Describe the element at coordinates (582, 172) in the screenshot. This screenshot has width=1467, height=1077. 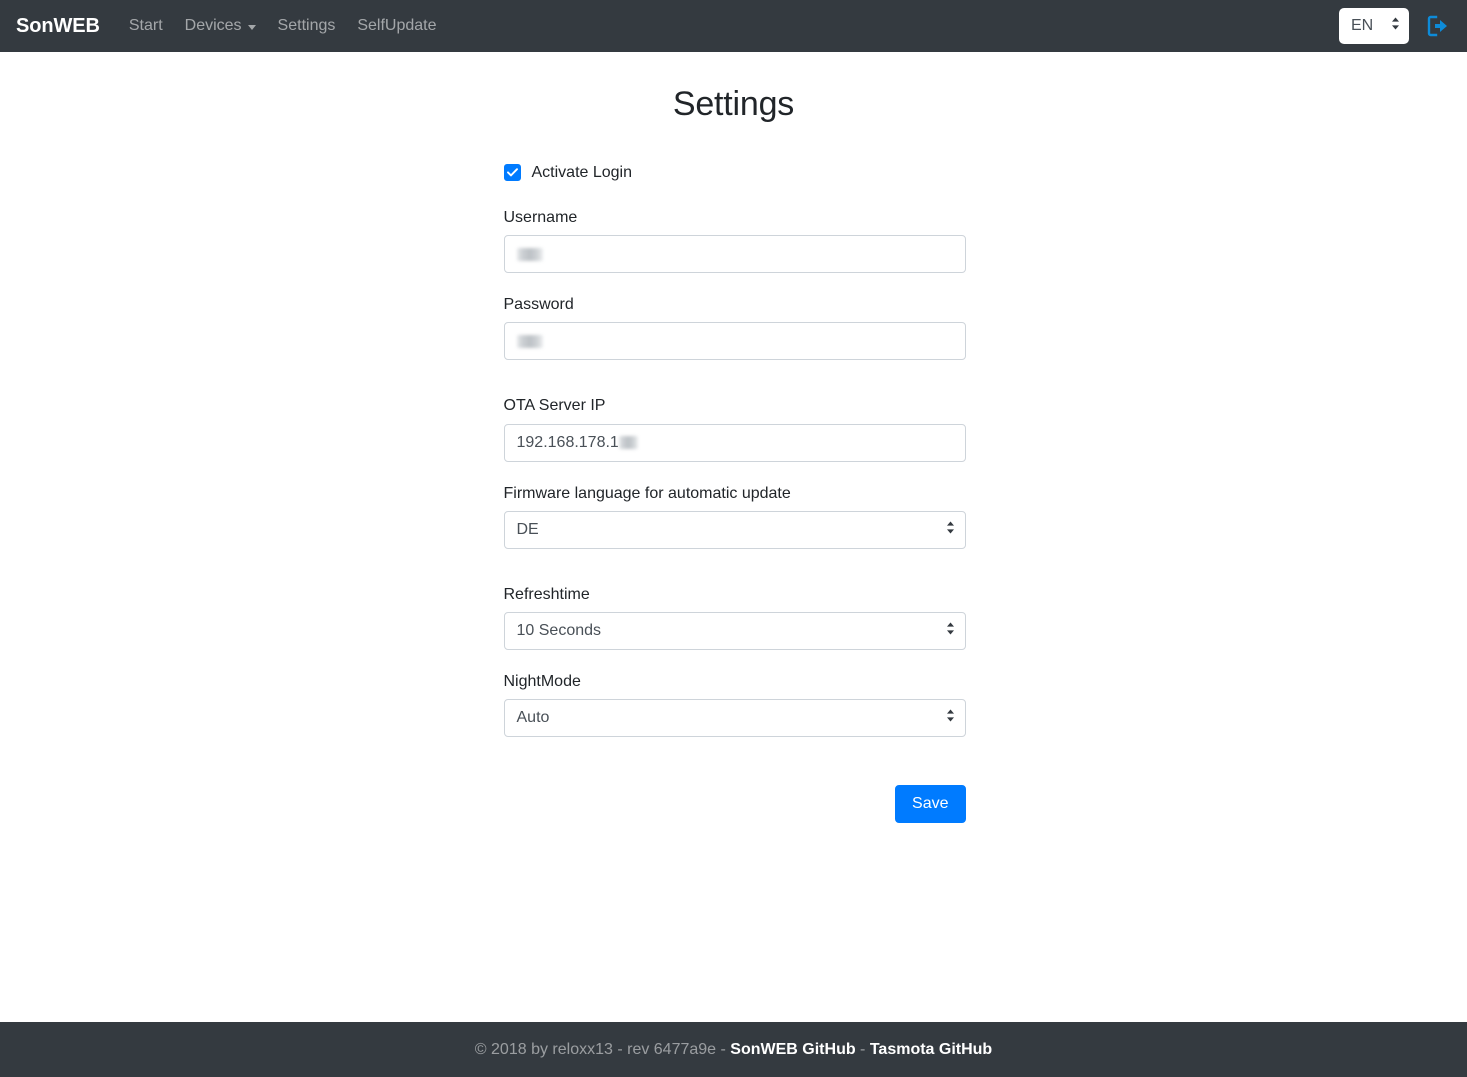
I see `activate-login-label: Activate Login` at that location.